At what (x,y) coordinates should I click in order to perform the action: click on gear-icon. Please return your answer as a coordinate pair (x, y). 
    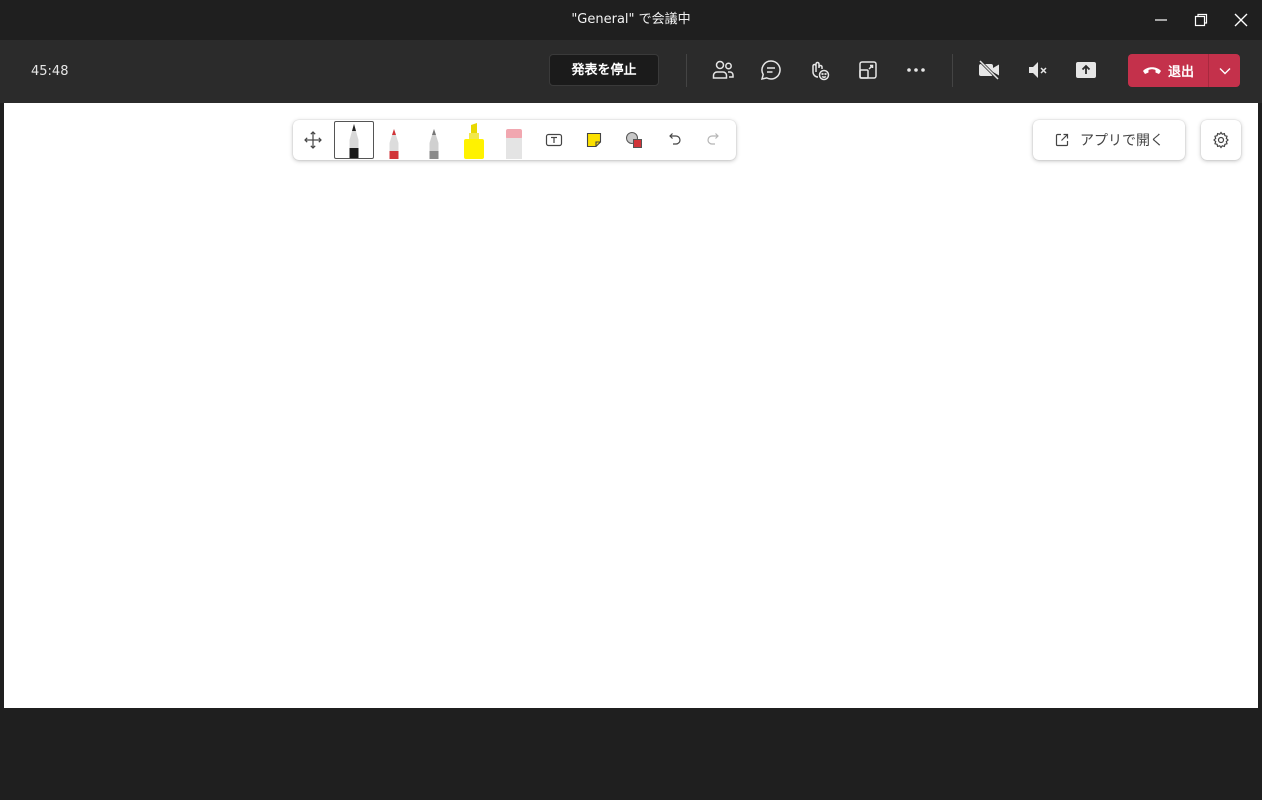
    Looking at the image, I should click on (1221, 140).